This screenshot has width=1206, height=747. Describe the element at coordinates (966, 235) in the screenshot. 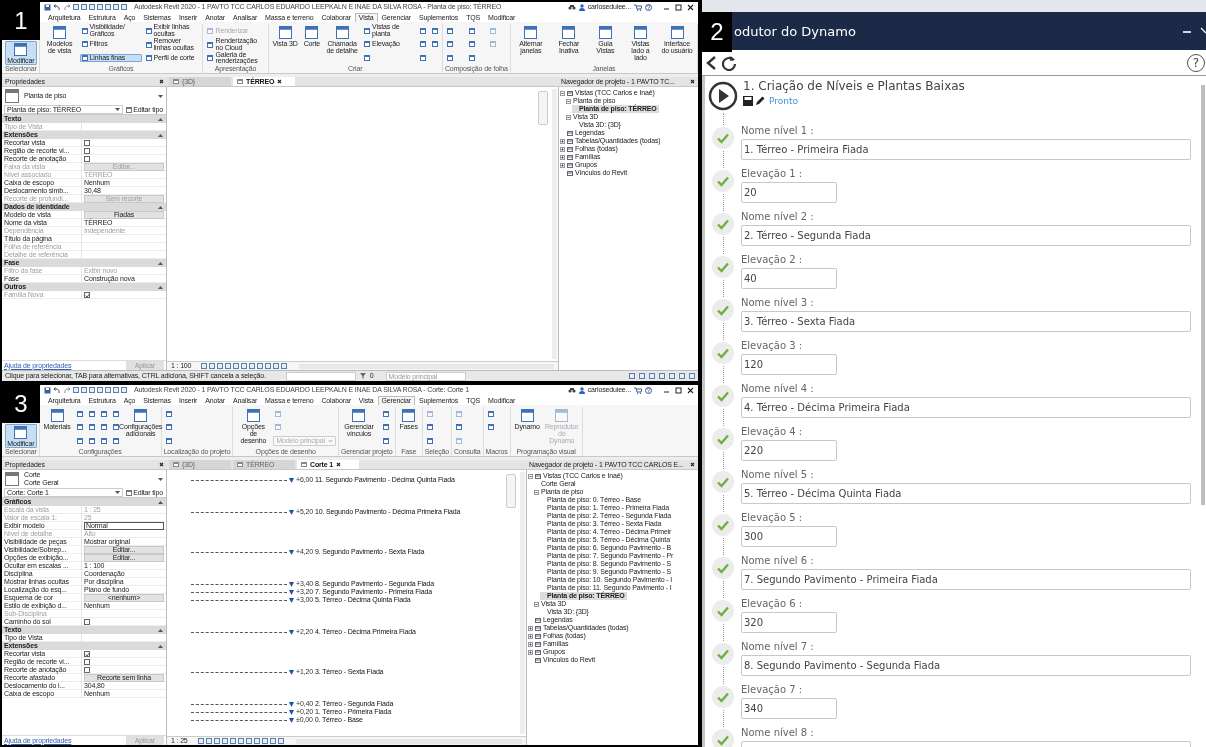

I see `input-field: 2. Térreo - Segunda Fiada` at that location.